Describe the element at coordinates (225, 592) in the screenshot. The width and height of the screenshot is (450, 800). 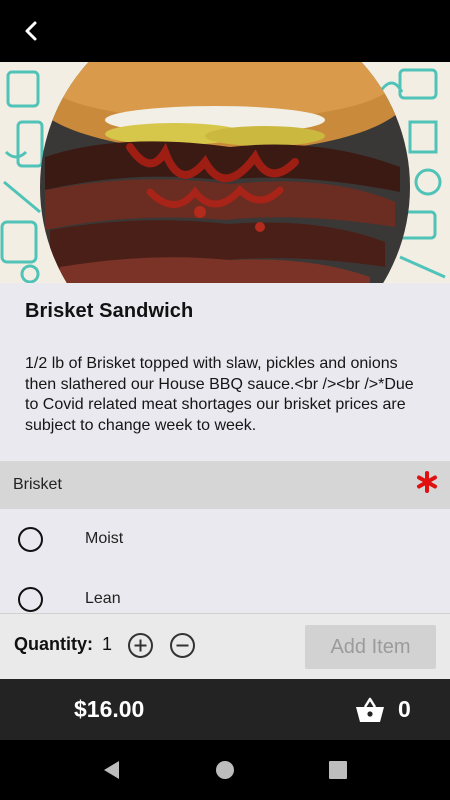
I see `option-lean: Lean` at that location.